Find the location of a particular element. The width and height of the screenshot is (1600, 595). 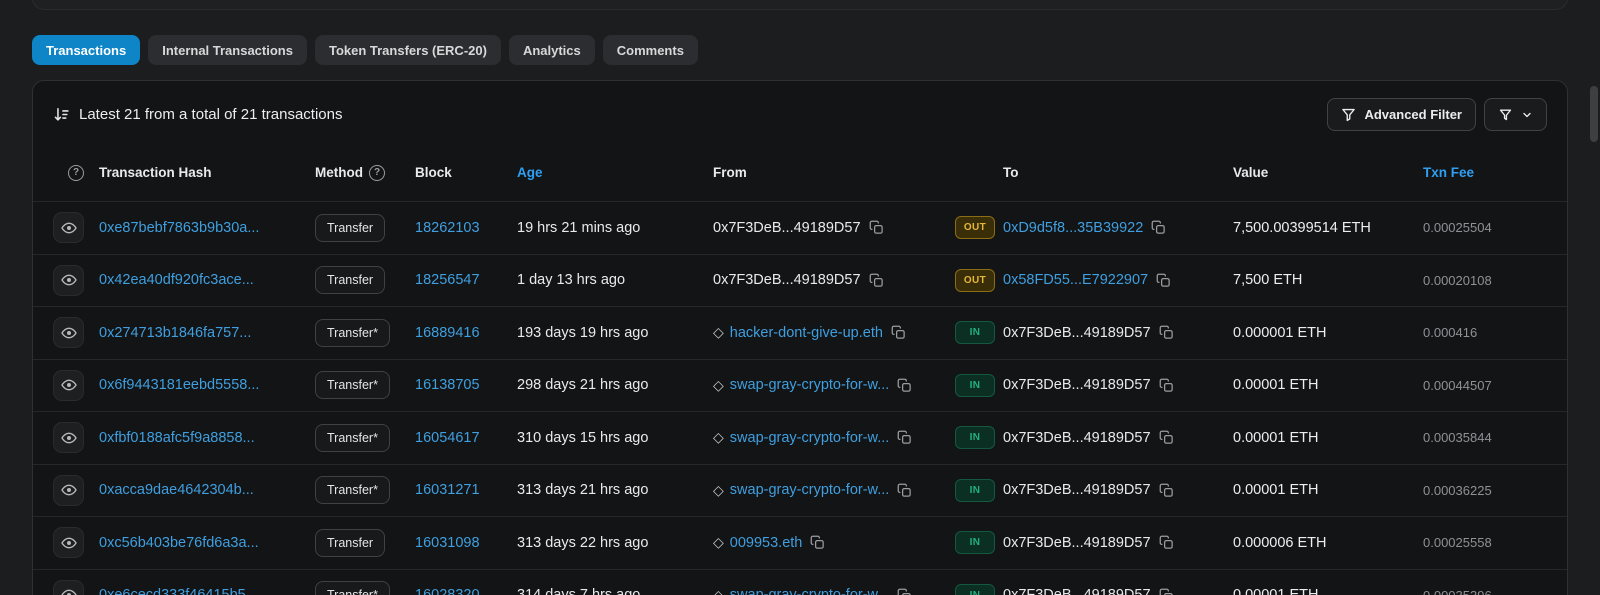

value-cell: 0.00001 ETH is located at coordinates (1328, 490).